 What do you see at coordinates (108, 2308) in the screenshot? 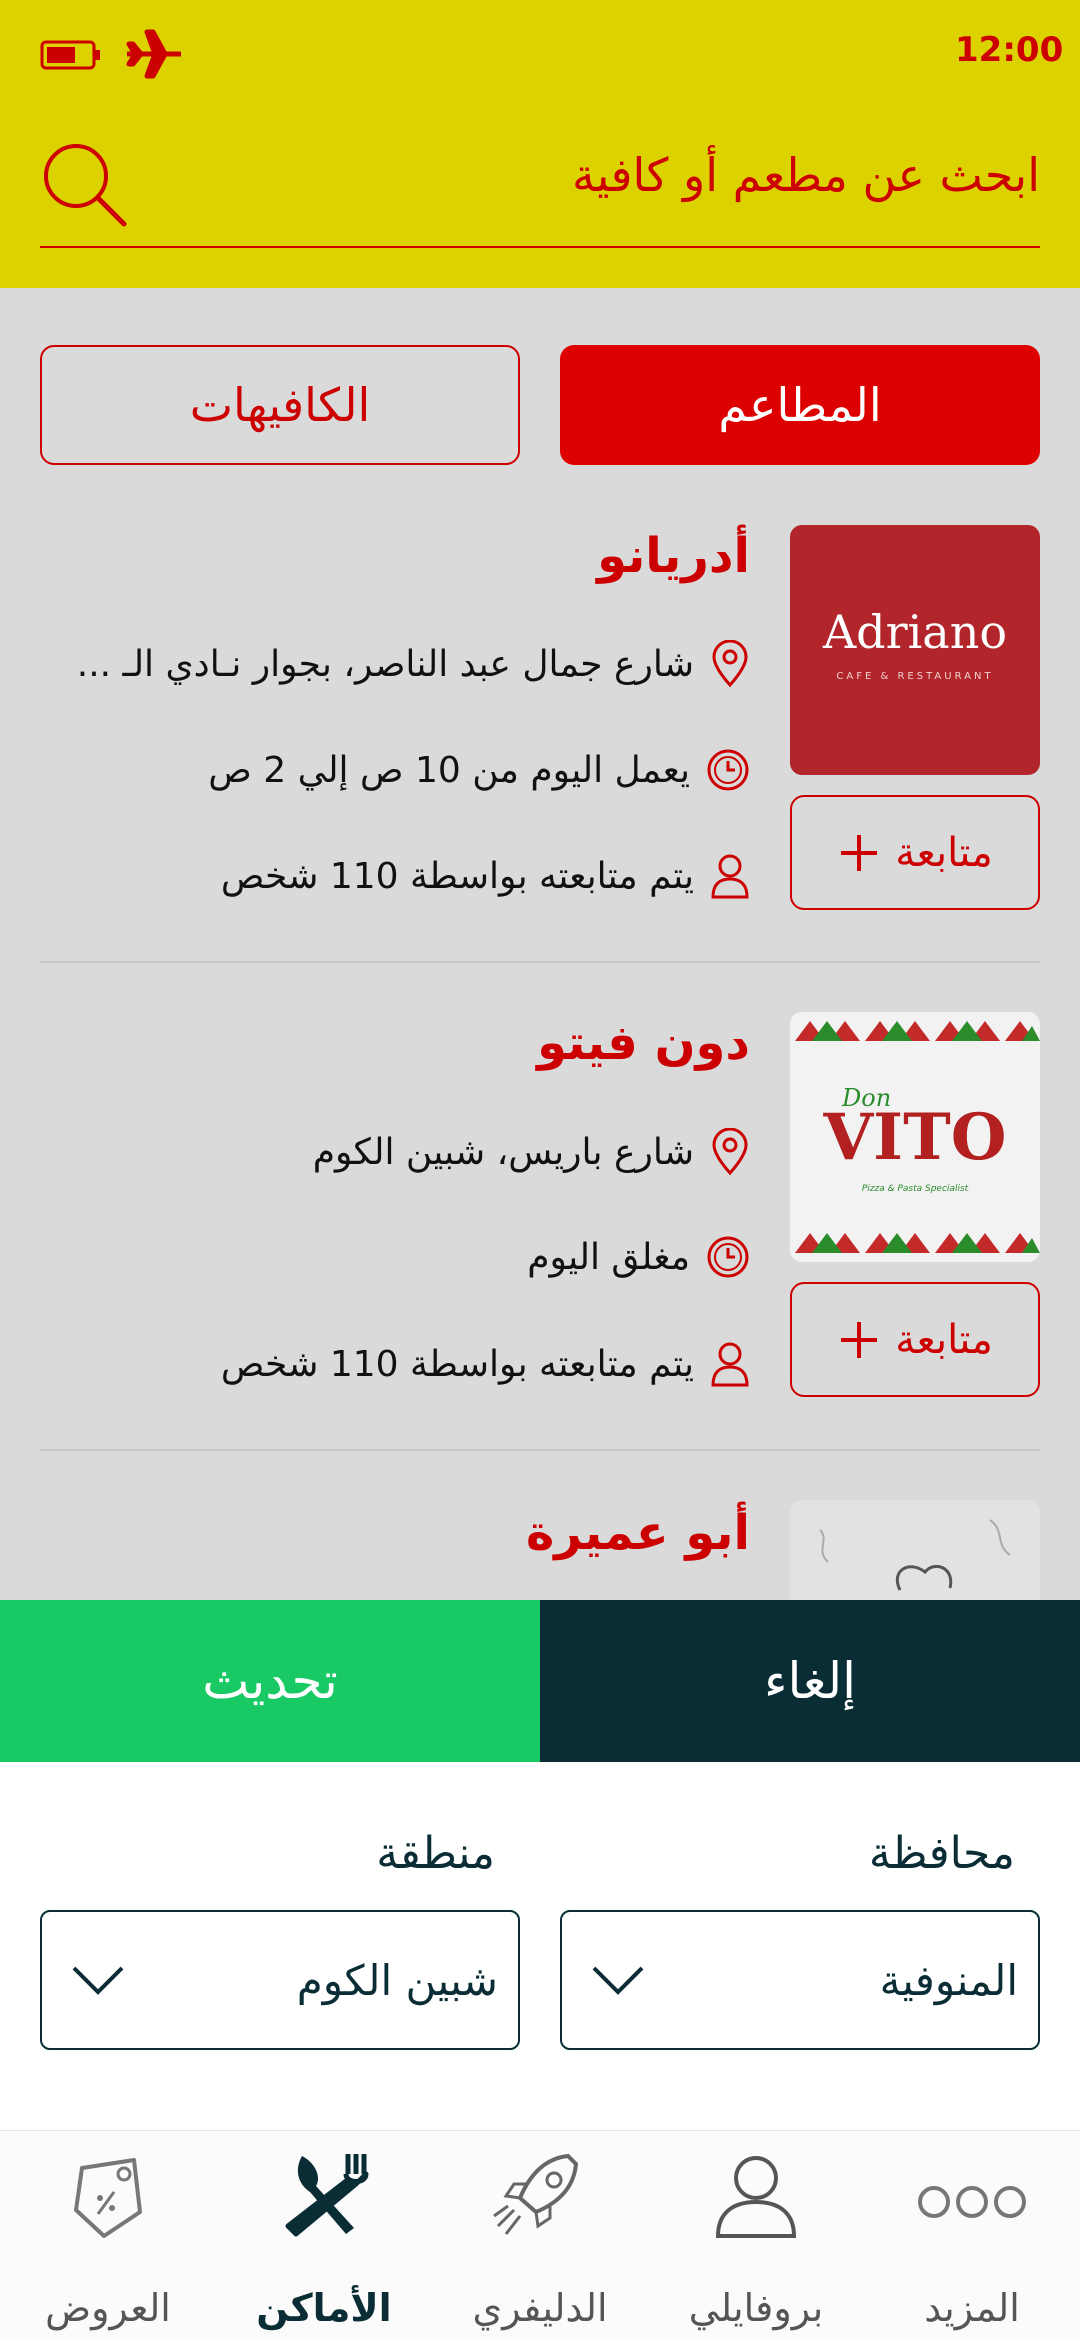
I see `nav-label: العروض` at bounding box center [108, 2308].